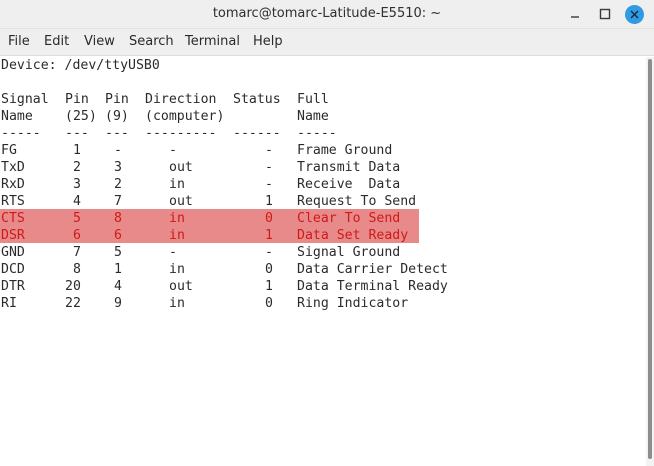  Describe the element at coordinates (77, 167) in the screenshot. I see `cell-pin25: 2` at that location.